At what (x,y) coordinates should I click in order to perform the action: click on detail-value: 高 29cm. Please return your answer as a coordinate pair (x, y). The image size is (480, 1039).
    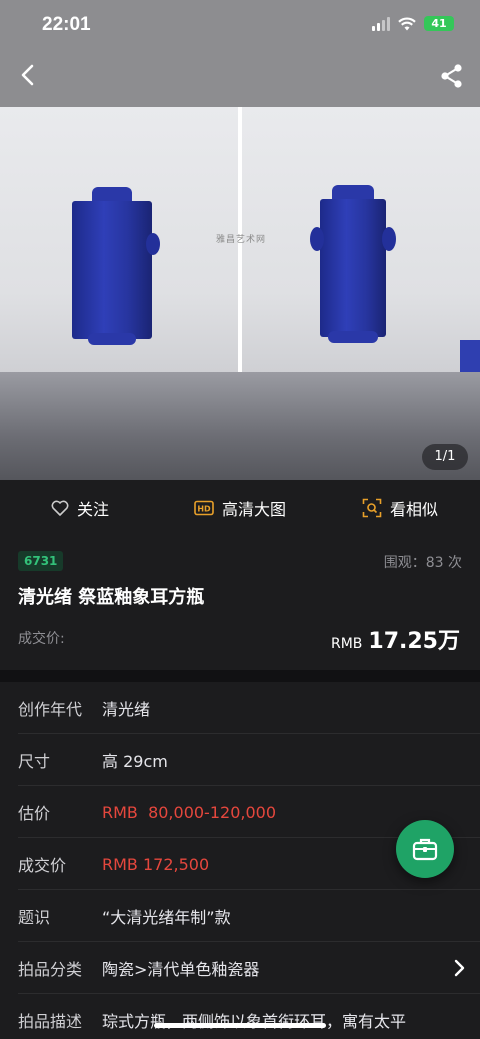
    Looking at the image, I should click on (135, 761).